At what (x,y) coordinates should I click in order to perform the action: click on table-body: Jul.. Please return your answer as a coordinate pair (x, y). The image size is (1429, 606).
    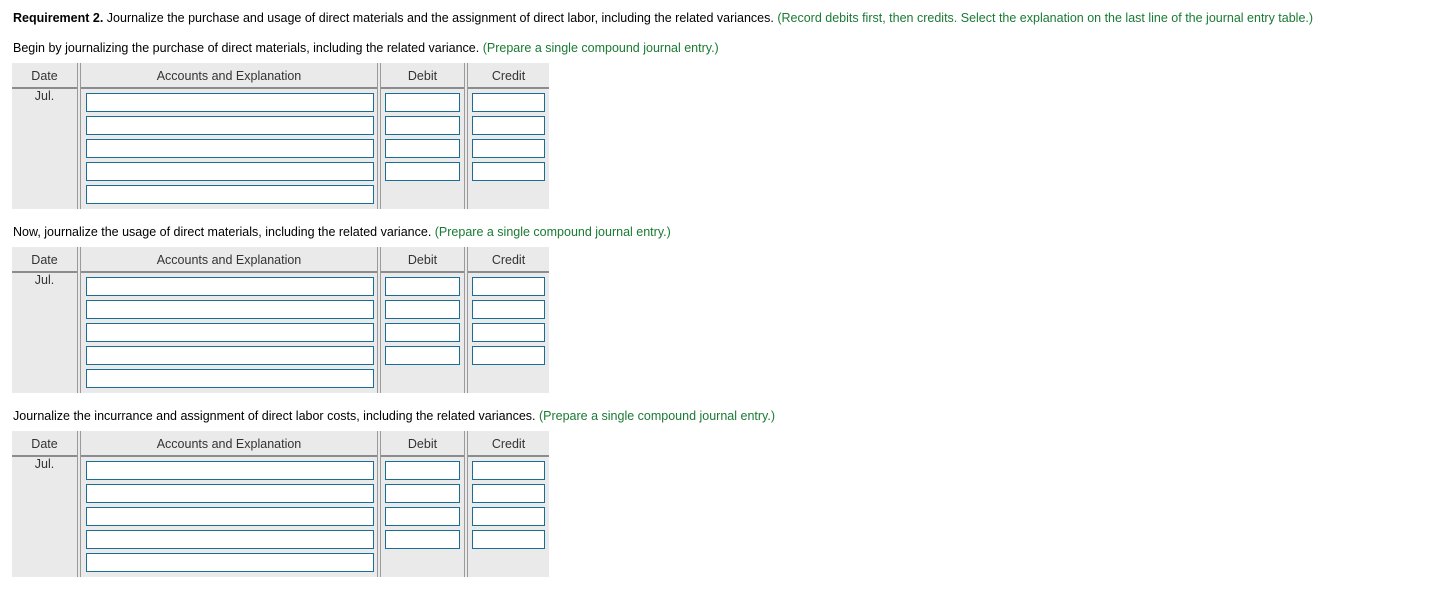
    Looking at the image, I should click on (280, 333).